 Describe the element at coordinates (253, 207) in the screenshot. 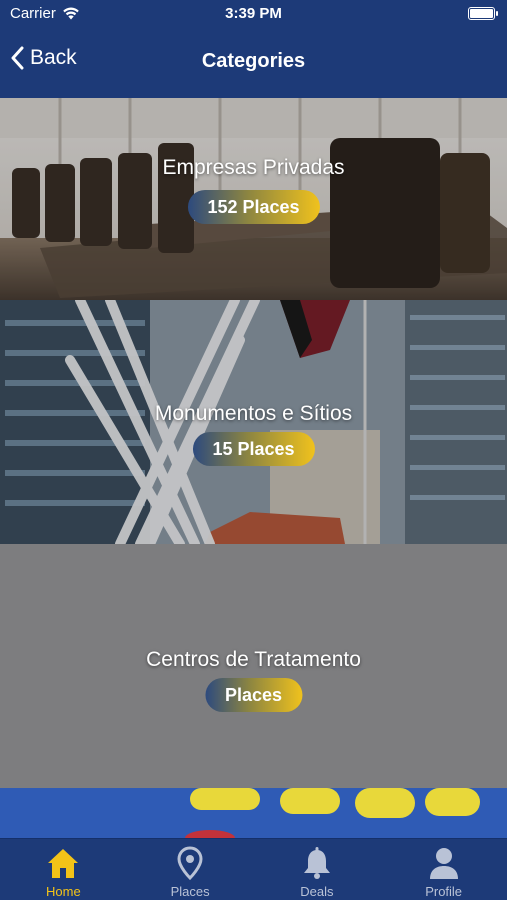

I see `places-count-badge: 152 Places` at that location.